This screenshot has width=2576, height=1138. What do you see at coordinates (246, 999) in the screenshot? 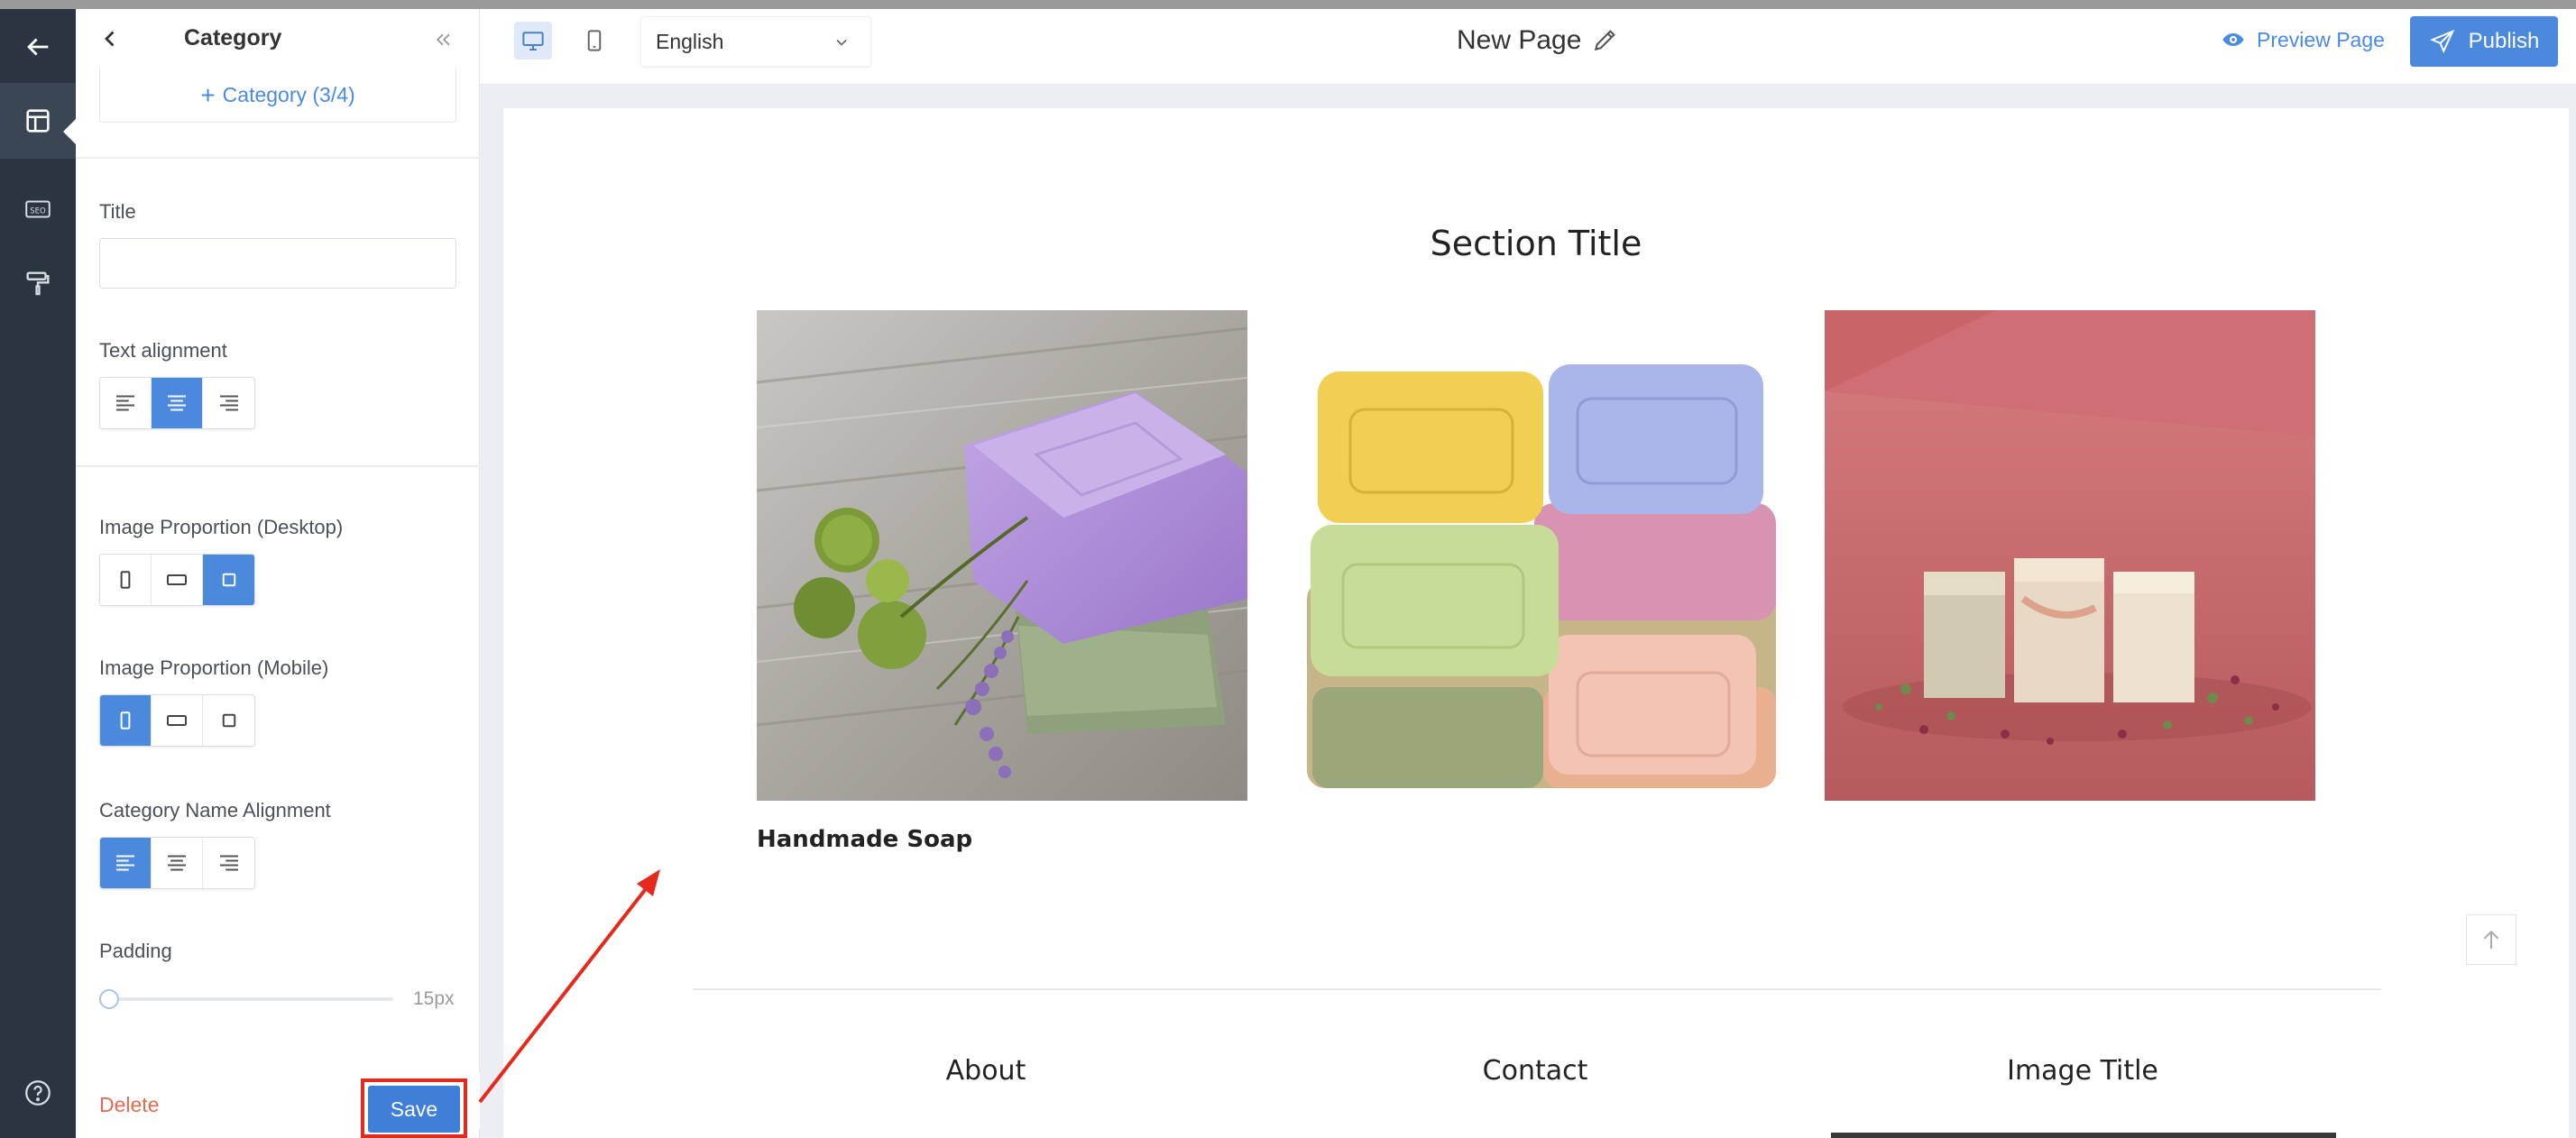
I see `padding-slider-track` at bounding box center [246, 999].